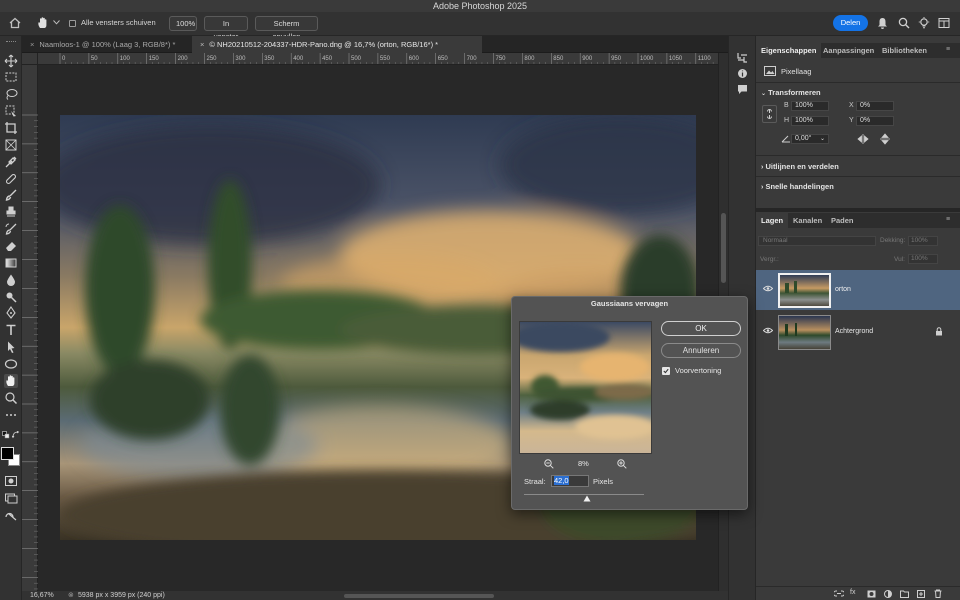  Describe the element at coordinates (923, 241) in the screenshot. I see `opacity-field: 100%` at that location.